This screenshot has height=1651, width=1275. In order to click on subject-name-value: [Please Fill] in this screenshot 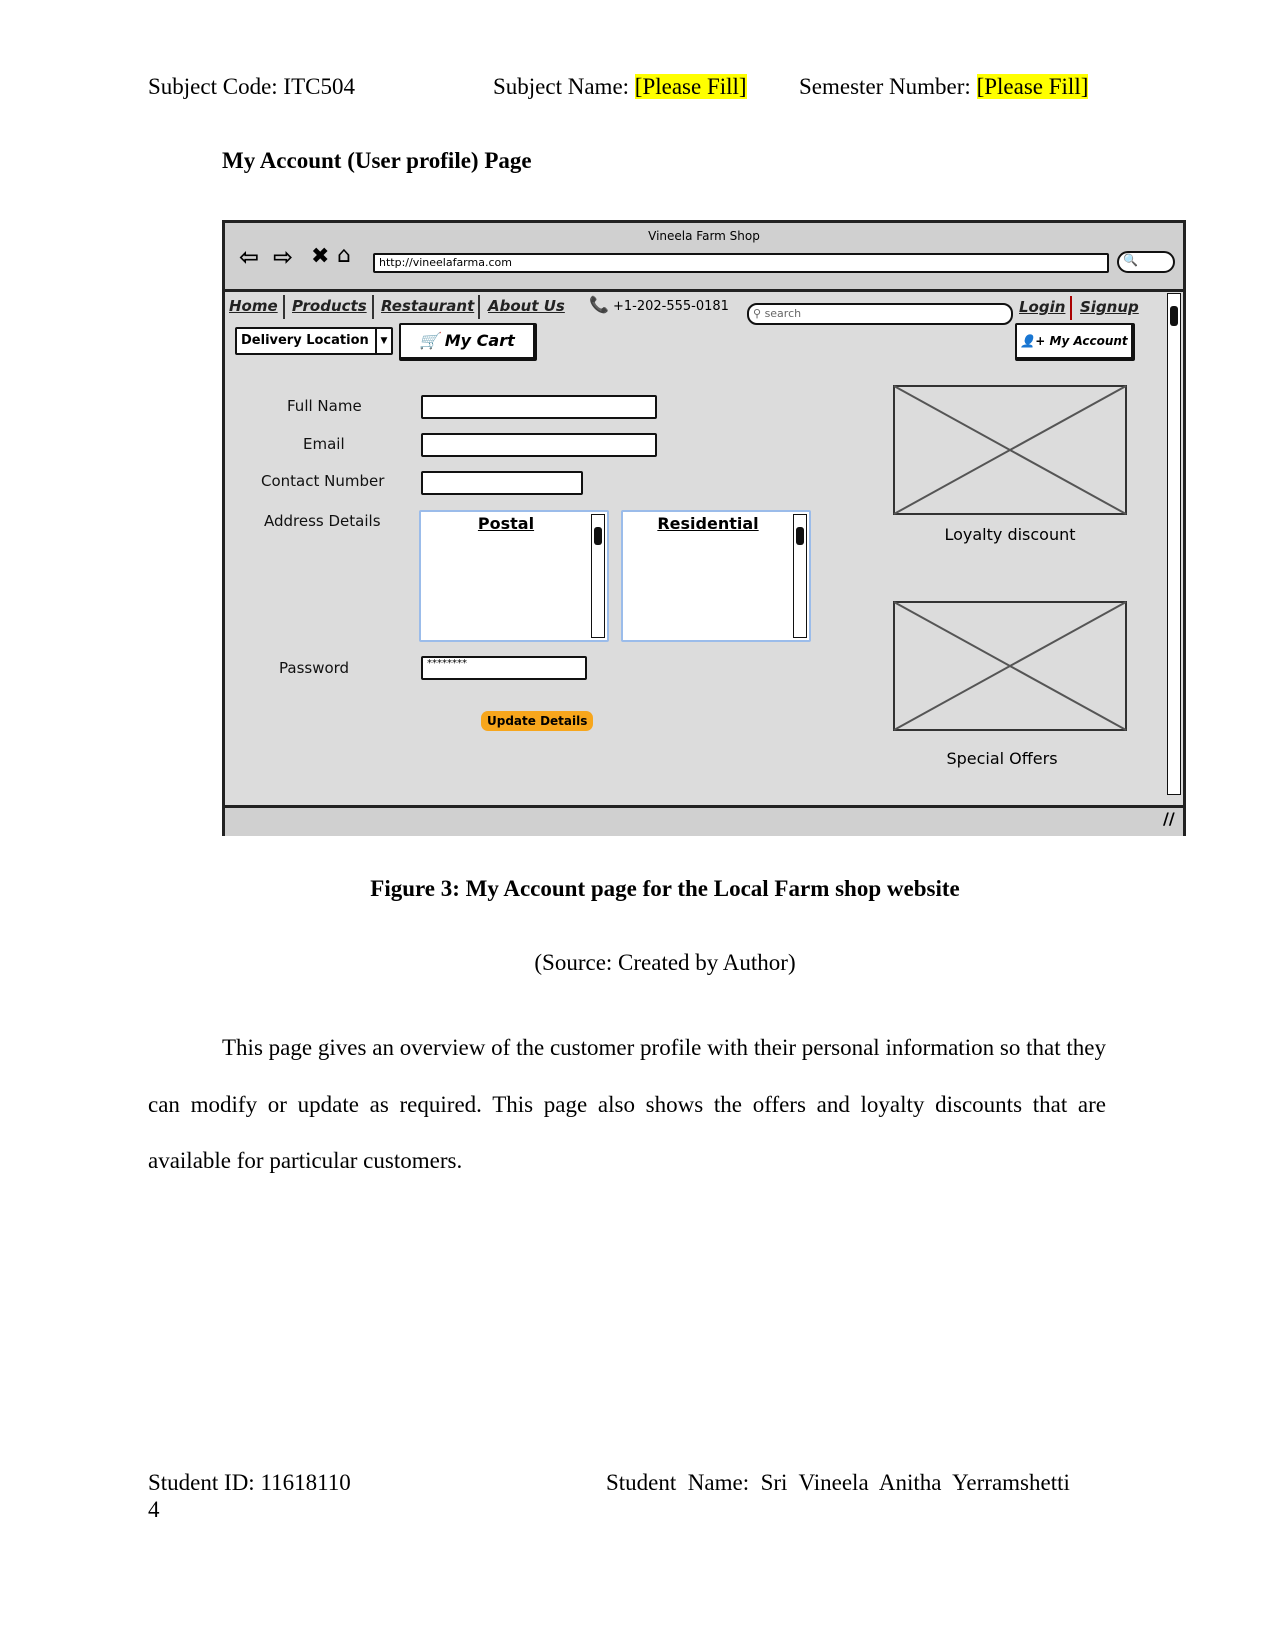, I will do `click(690, 86)`.